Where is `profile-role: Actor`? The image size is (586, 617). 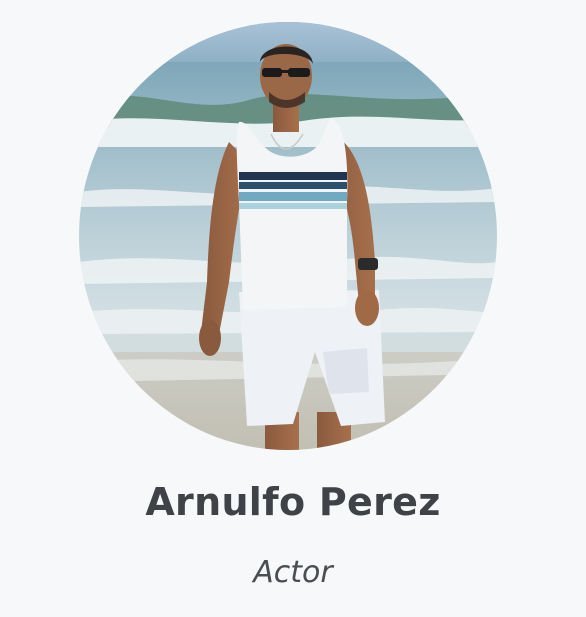
profile-role: Actor is located at coordinates (293, 572).